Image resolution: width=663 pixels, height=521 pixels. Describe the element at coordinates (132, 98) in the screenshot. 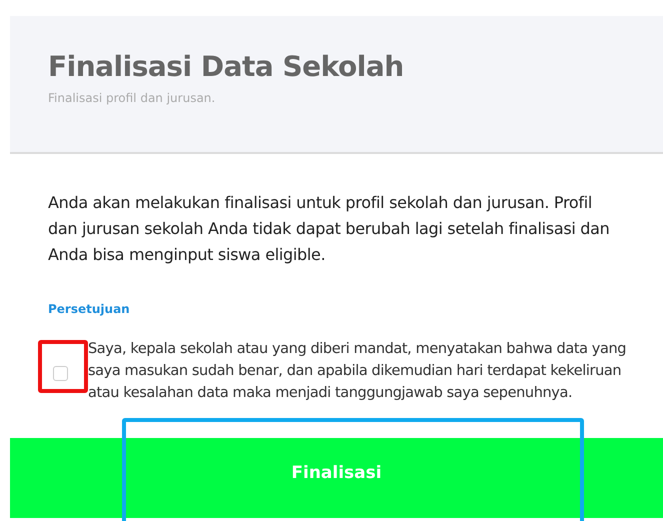

I see `page-subtitle: Finalisasi profil dan jurusan.` at that location.